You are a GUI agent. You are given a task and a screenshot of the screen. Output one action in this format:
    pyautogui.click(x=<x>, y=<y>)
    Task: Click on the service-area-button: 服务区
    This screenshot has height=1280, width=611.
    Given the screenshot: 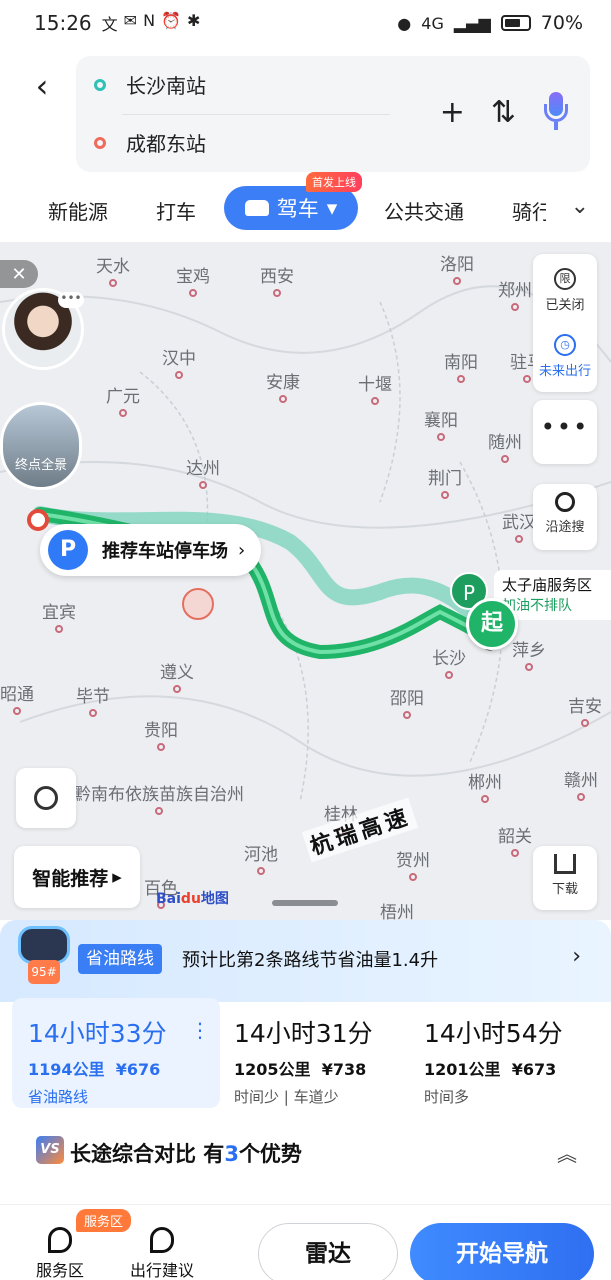 What is the action you would take?
    pyautogui.click(x=60, y=1253)
    